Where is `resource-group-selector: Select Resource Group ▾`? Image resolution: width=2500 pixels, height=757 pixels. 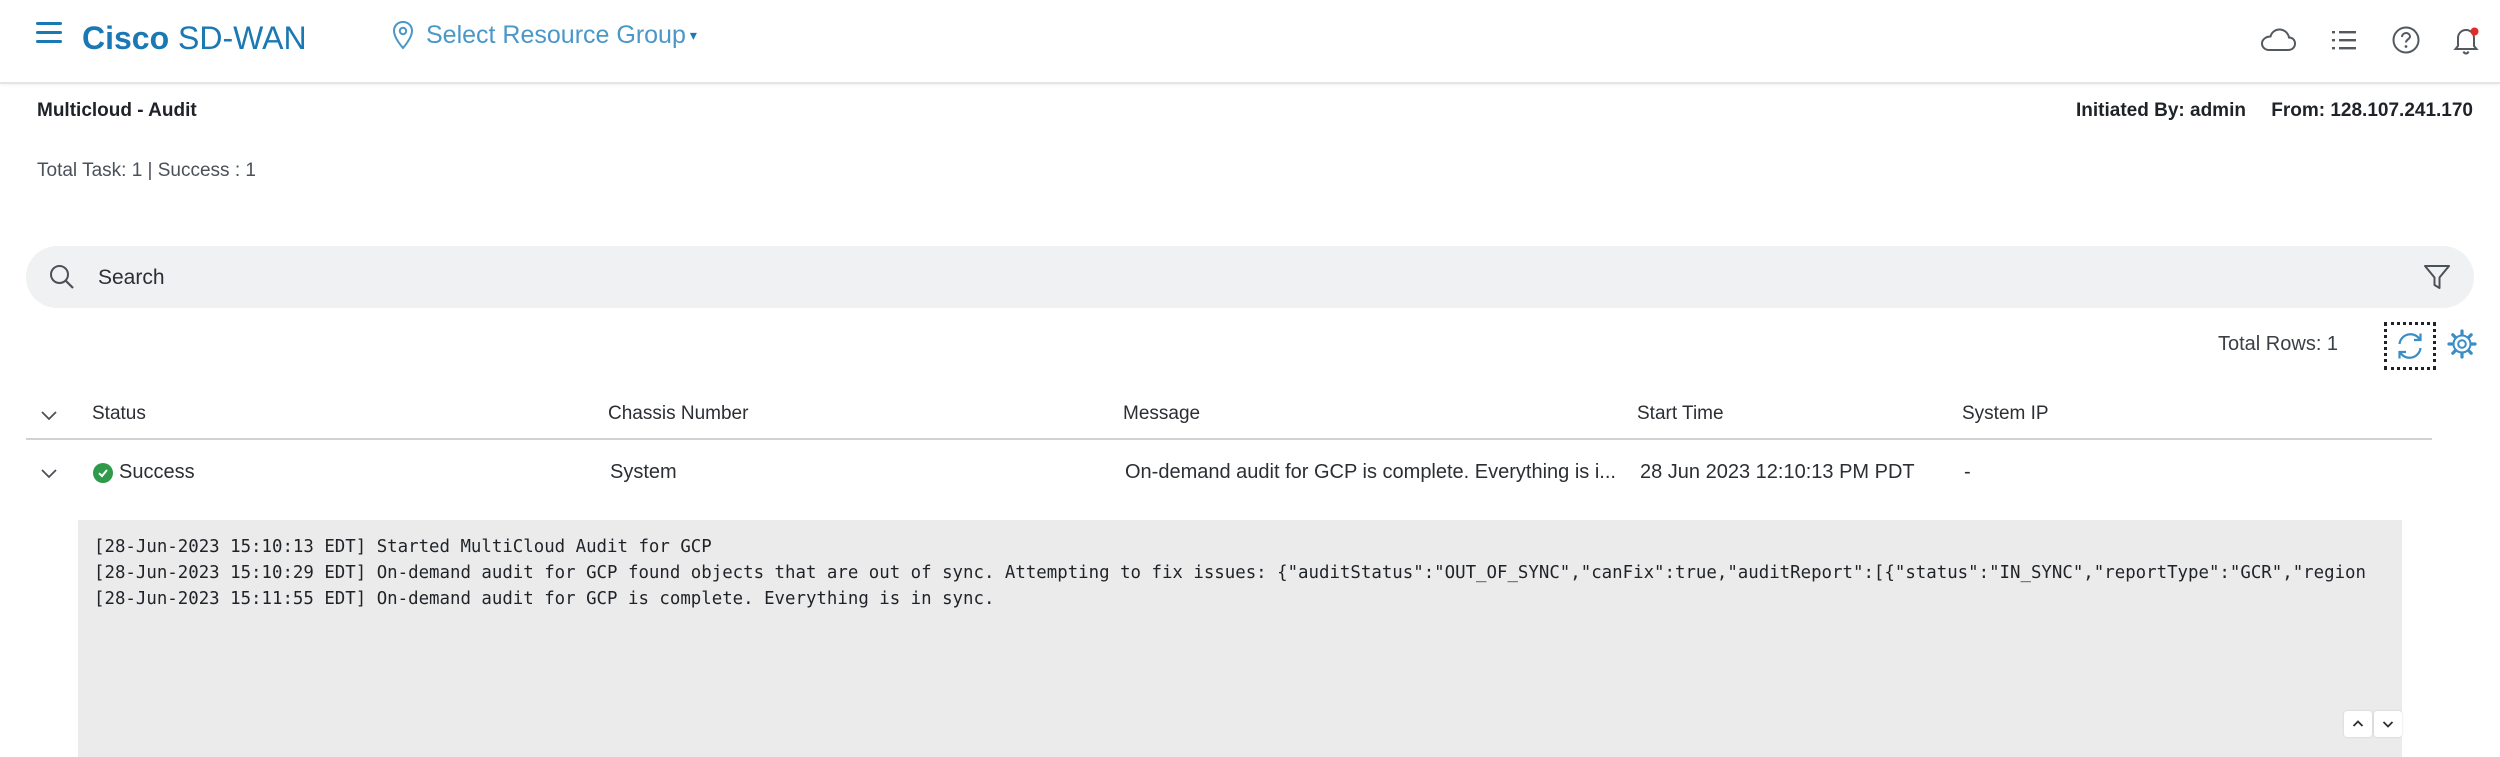 resource-group-selector: Select Resource Group ▾ is located at coordinates (544, 35).